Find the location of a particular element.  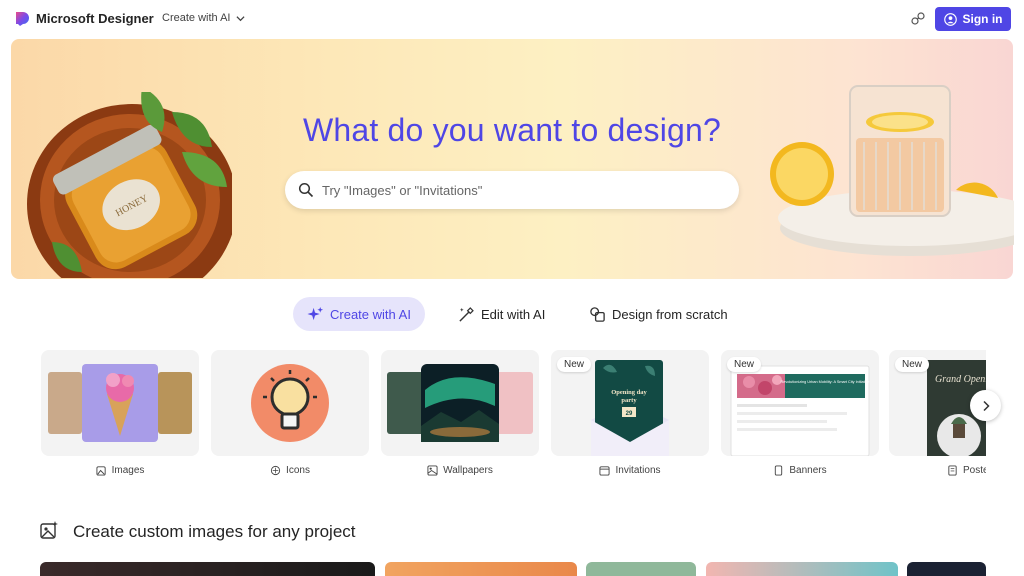

create-menu-label: Create with AI is located at coordinates (196, 18).